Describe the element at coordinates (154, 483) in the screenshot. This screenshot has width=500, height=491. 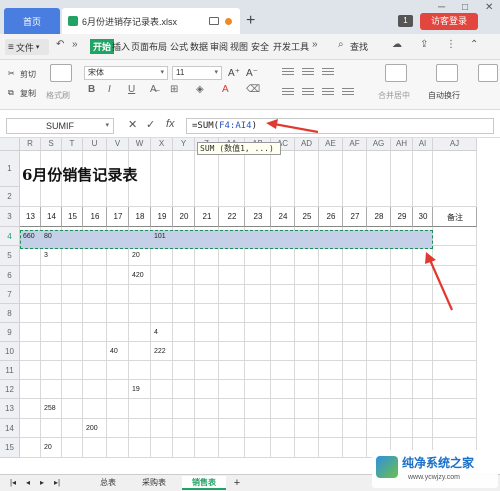
I see `sheet-tab-purchase: 采购表` at that location.